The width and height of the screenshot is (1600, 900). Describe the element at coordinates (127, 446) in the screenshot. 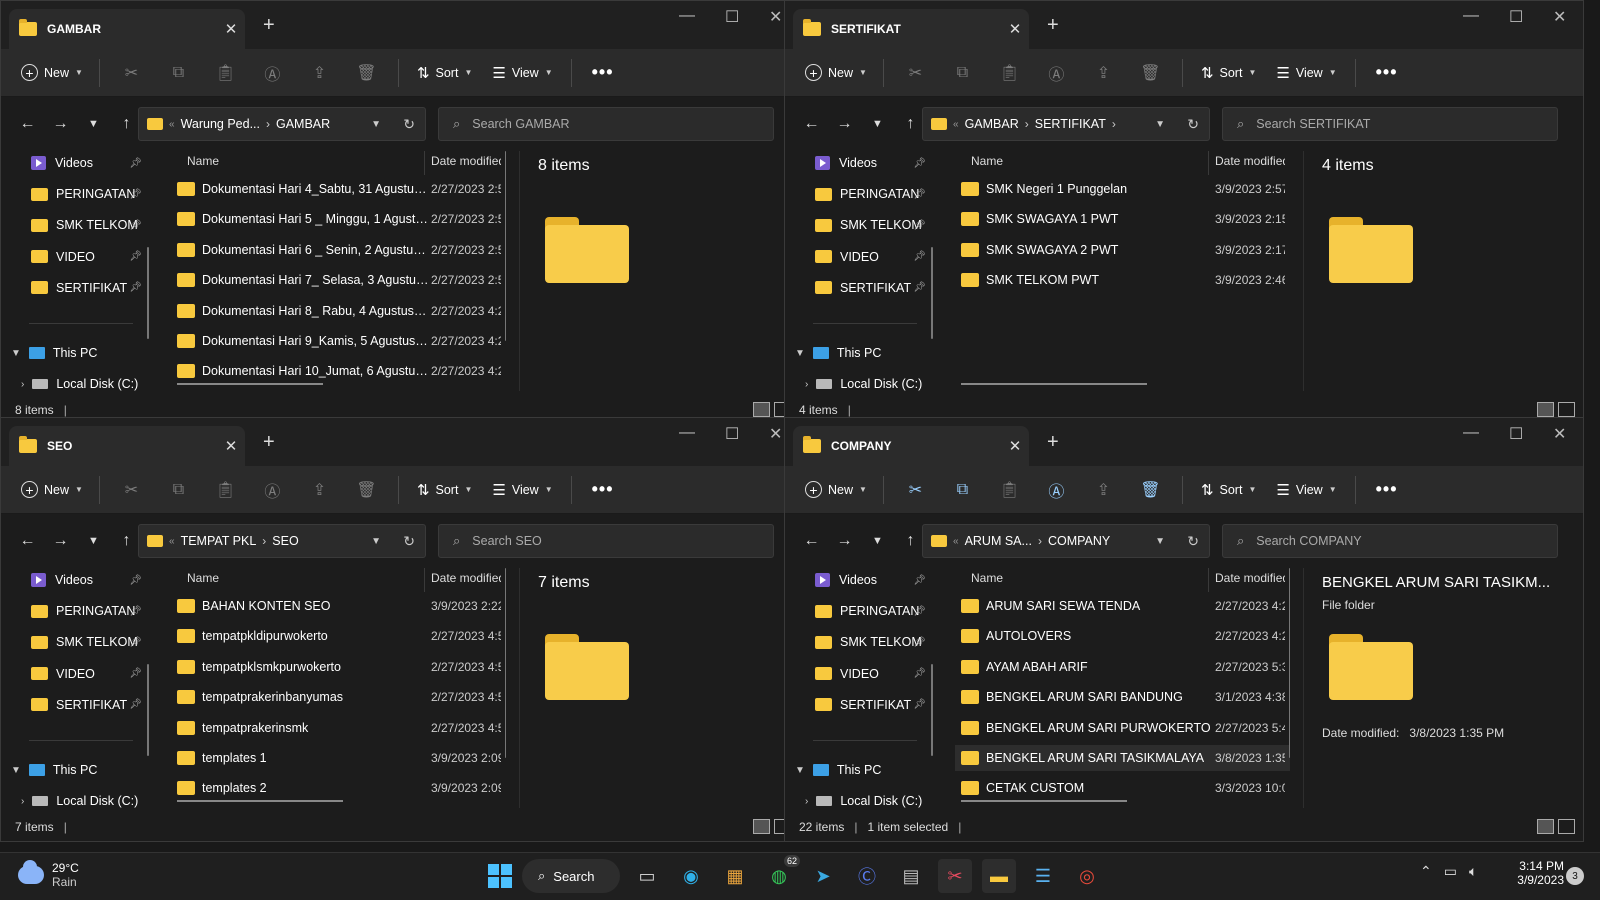

I see `window-tab: SEO ✕` at that location.